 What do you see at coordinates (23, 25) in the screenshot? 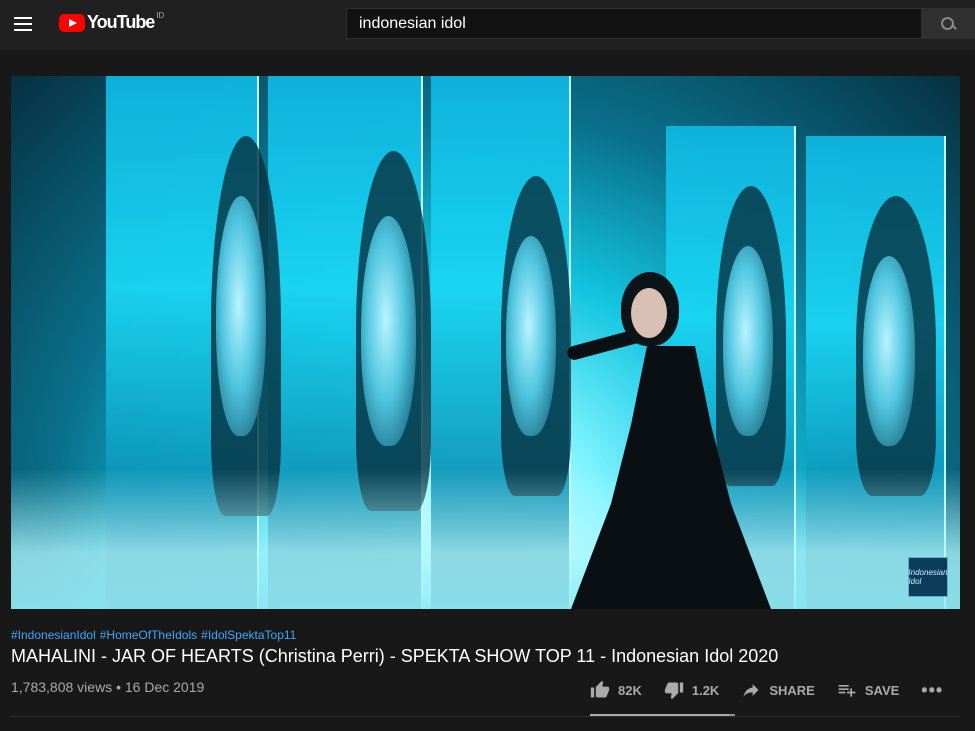
I see `hamburger-menu-icon` at bounding box center [23, 25].